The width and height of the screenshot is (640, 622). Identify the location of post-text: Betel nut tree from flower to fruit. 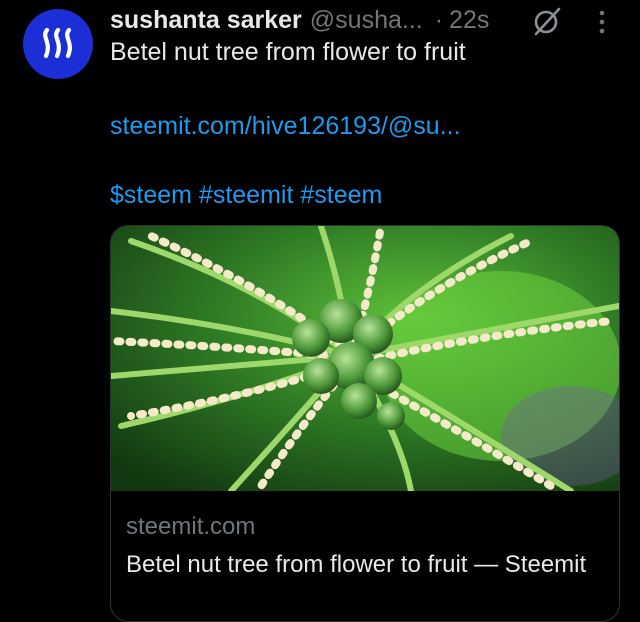
(288, 52).